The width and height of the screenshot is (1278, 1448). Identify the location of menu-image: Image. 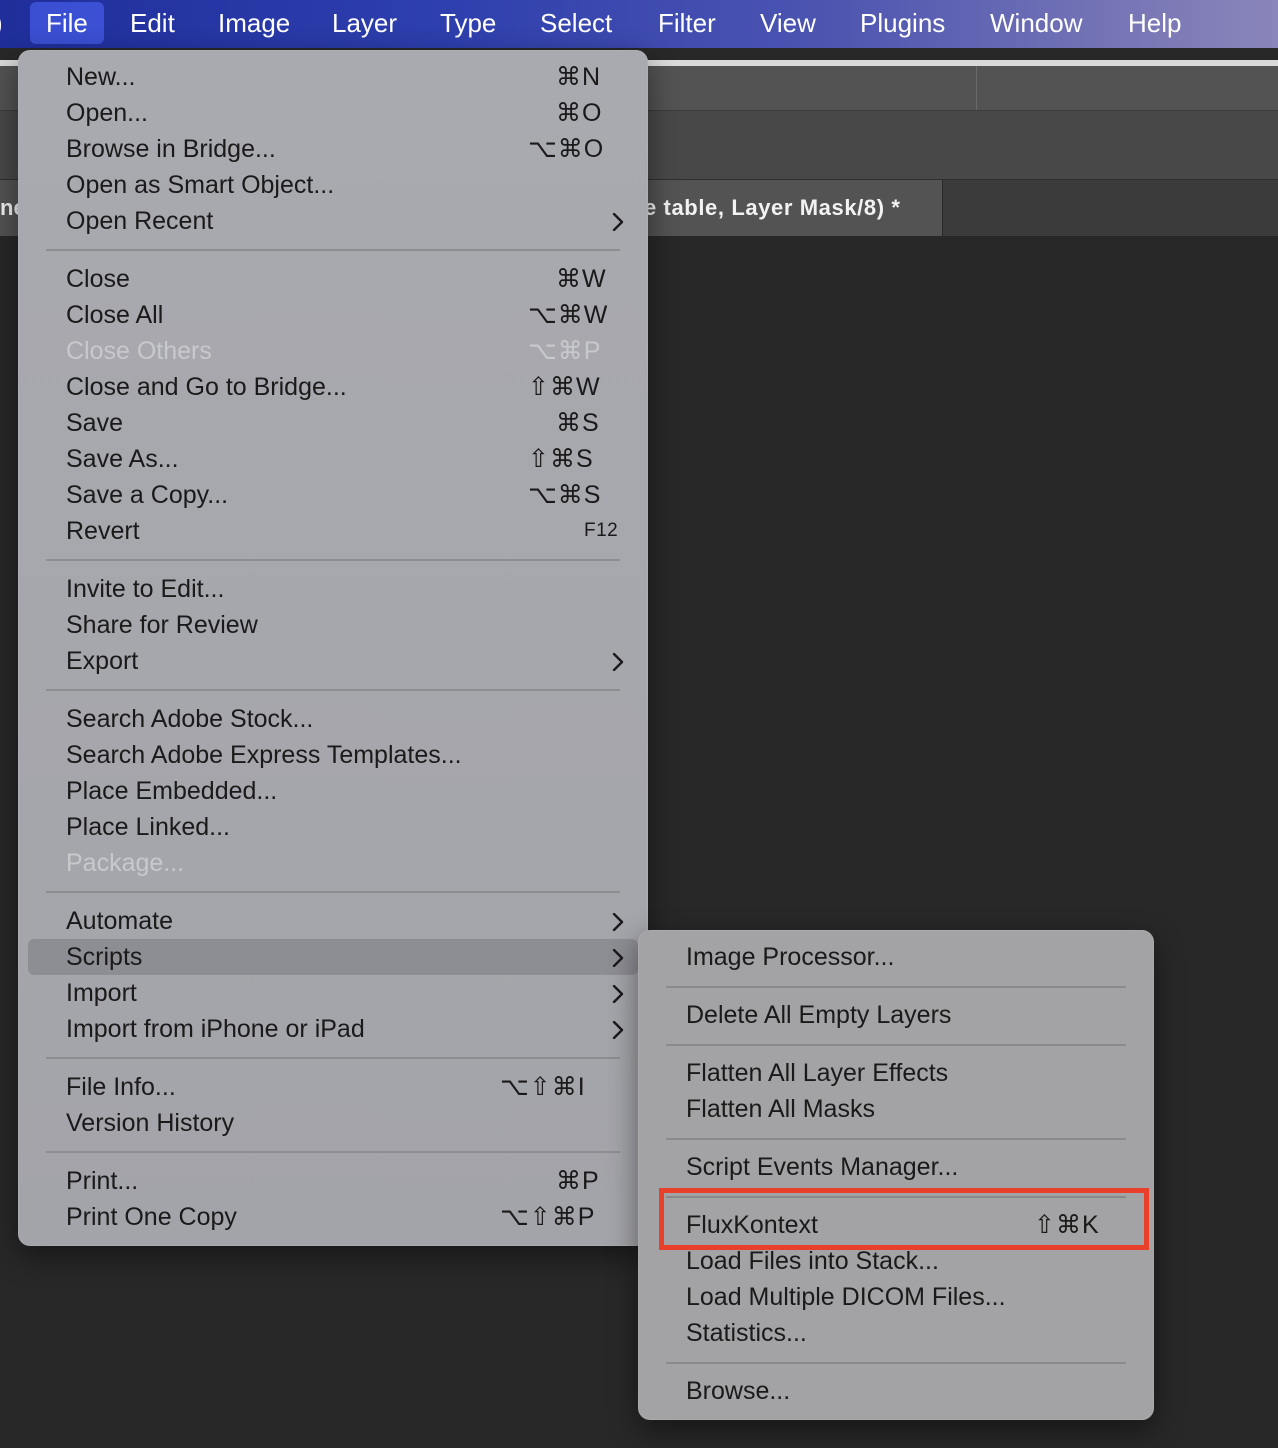
(254, 24).